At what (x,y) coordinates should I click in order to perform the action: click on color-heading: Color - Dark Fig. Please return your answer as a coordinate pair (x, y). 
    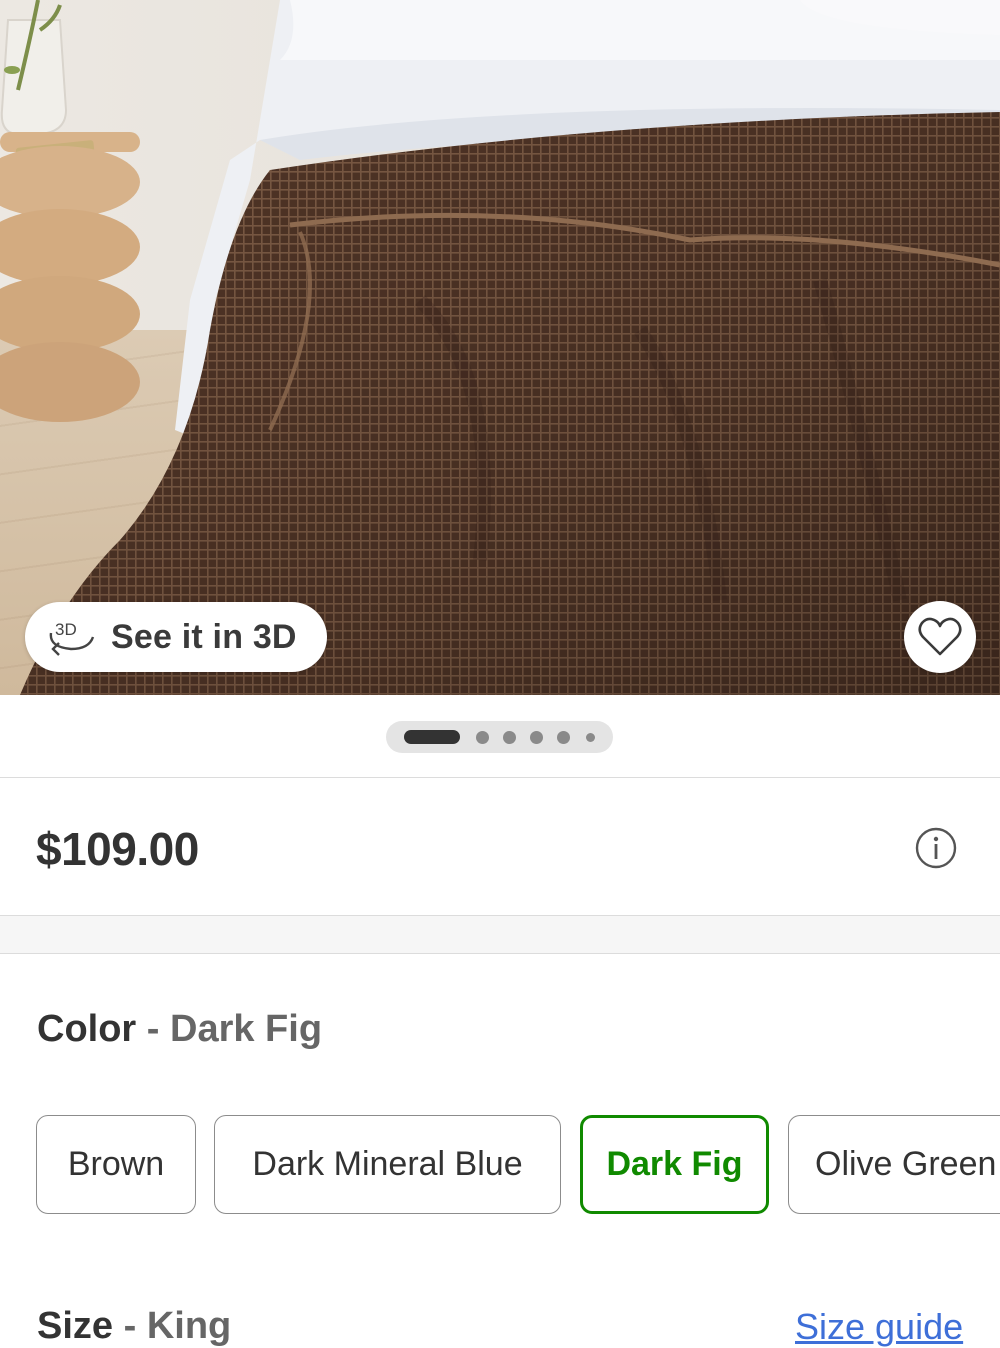
    Looking at the image, I should click on (179, 1029).